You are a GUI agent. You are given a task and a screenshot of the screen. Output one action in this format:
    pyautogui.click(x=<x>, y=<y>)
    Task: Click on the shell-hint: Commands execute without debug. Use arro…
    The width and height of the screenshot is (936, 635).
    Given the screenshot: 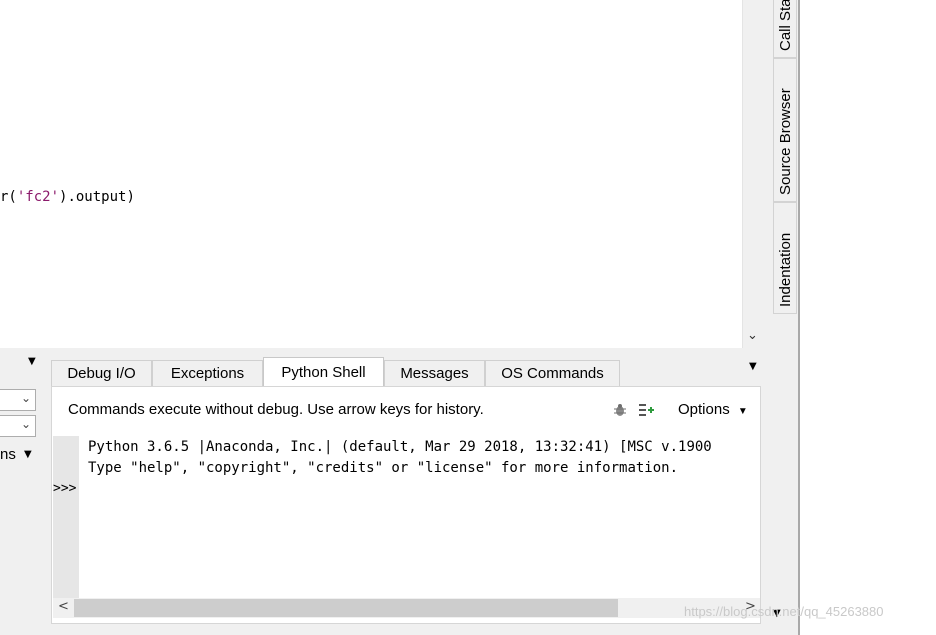 What is the action you would take?
    pyautogui.click(x=276, y=409)
    